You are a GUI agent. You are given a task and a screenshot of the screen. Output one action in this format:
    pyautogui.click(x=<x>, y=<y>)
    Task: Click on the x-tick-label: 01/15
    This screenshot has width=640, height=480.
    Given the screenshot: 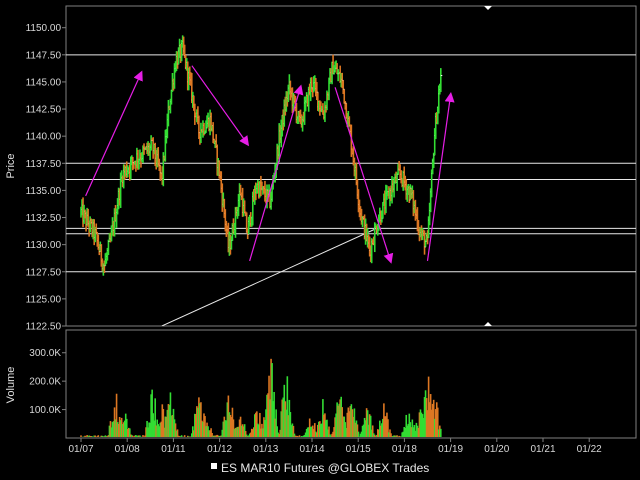 What is the action you would take?
    pyautogui.click(x=358, y=449)
    